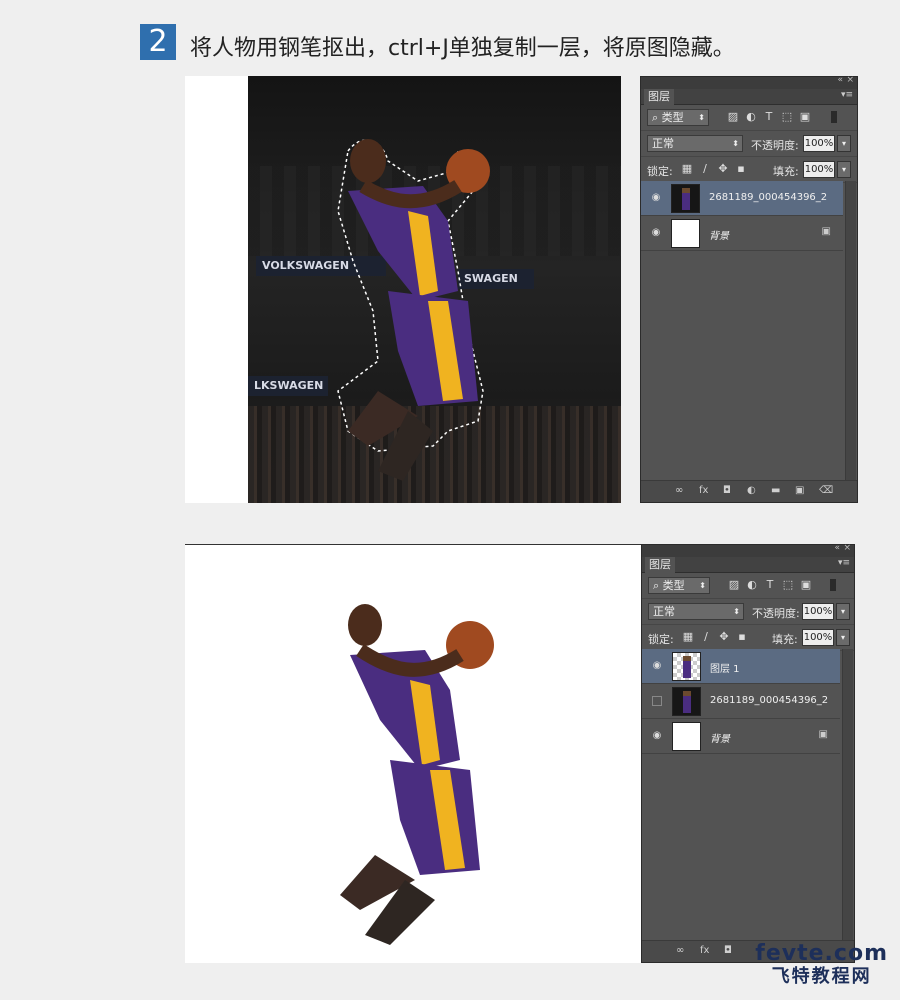 The height and width of the screenshot is (1000, 900). Describe the element at coordinates (821, 953) in the screenshot. I see `watermark-domain: fevte.com` at that location.